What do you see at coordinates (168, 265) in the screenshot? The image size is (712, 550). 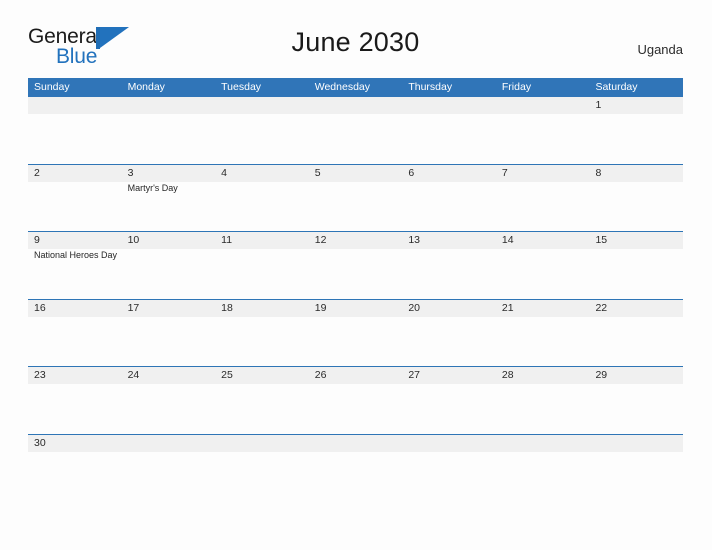 I see `calendar-day-cell: 10` at bounding box center [168, 265].